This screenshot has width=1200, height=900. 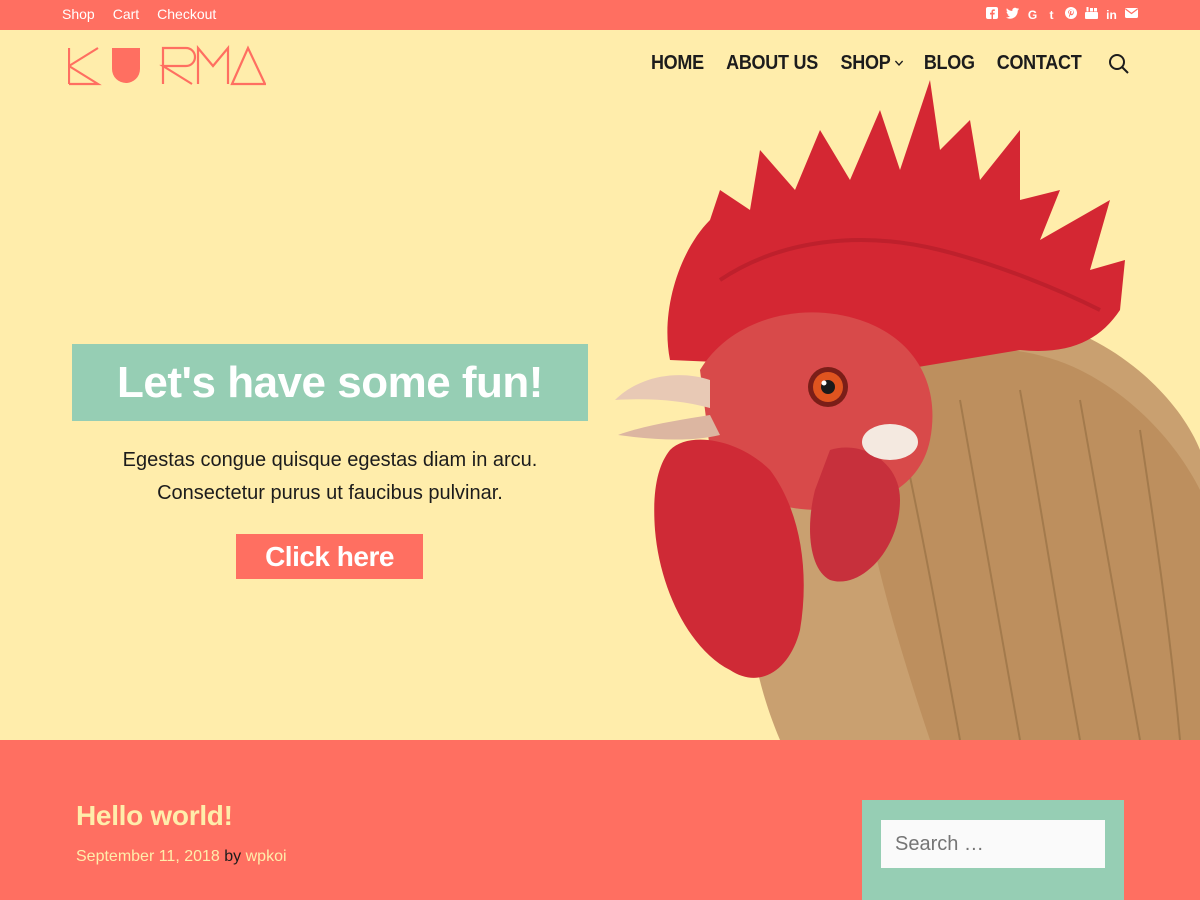 I want to click on linkedin-icon: in, so click(x=1111, y=15).